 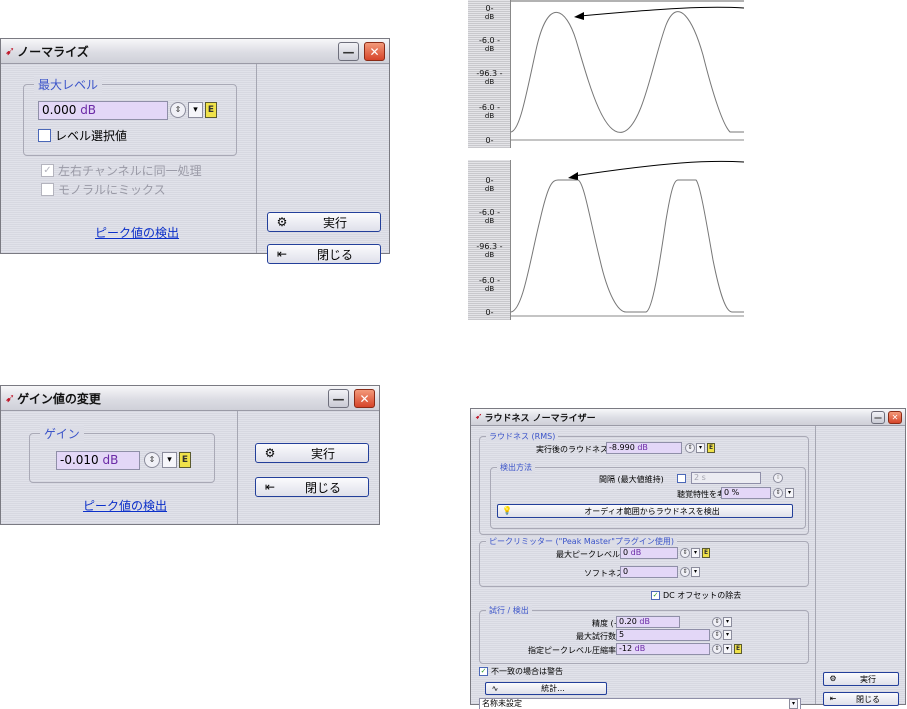 I want to click on max-peak-dropdown: ▾, so click(x=695, y=553).